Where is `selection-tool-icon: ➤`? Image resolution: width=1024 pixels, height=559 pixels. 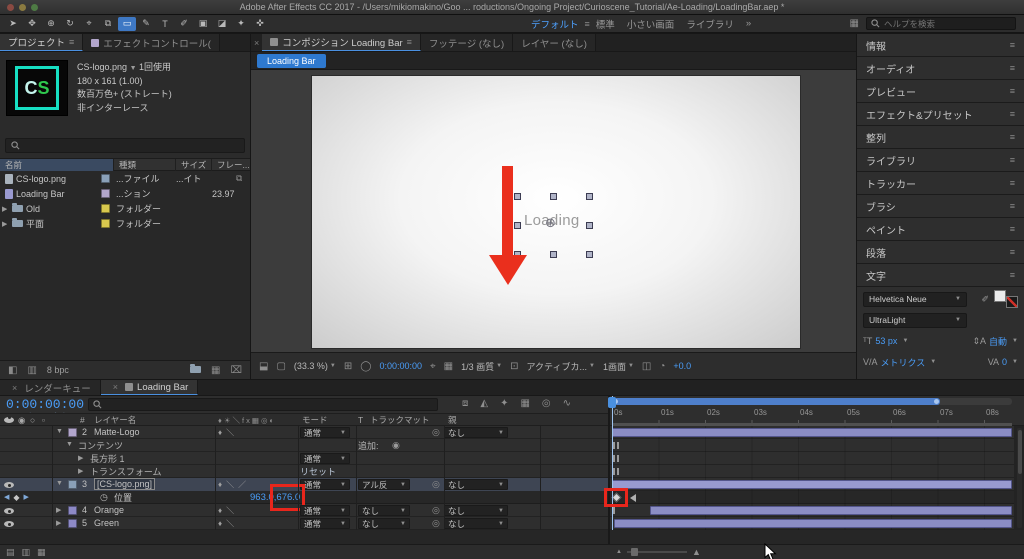
selection-tool-icon: ➤ is located at coordinates (13, 24).